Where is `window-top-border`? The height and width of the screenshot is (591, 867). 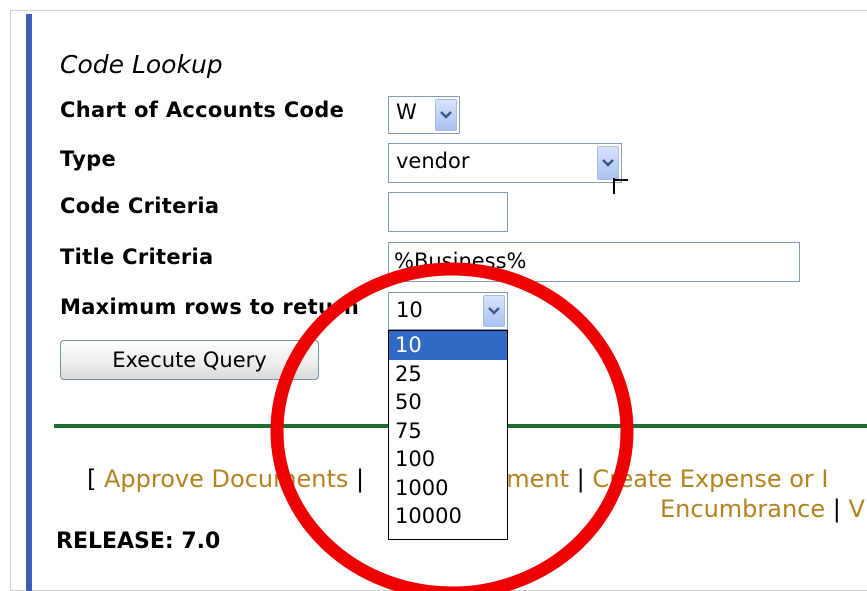
window-top-border is located at coordinates (438, 10).